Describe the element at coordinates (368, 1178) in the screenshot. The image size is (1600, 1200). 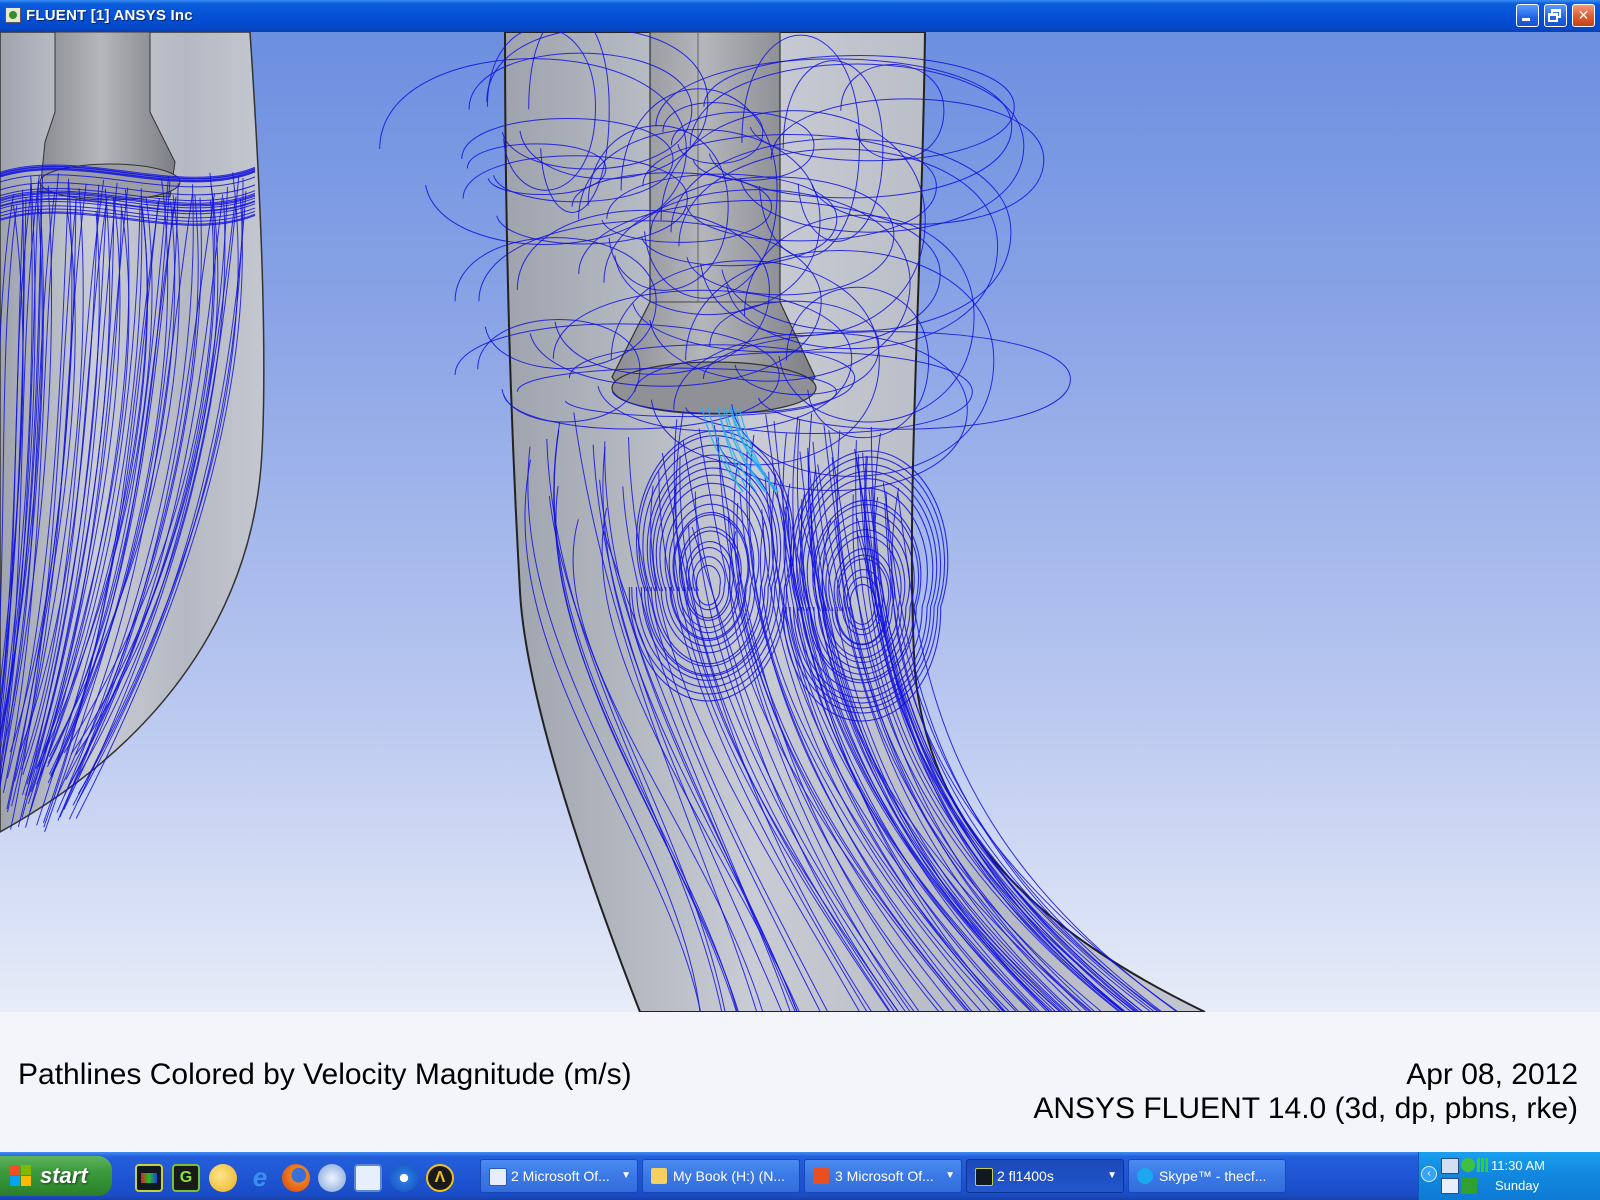
I see `document-icon` at that location.